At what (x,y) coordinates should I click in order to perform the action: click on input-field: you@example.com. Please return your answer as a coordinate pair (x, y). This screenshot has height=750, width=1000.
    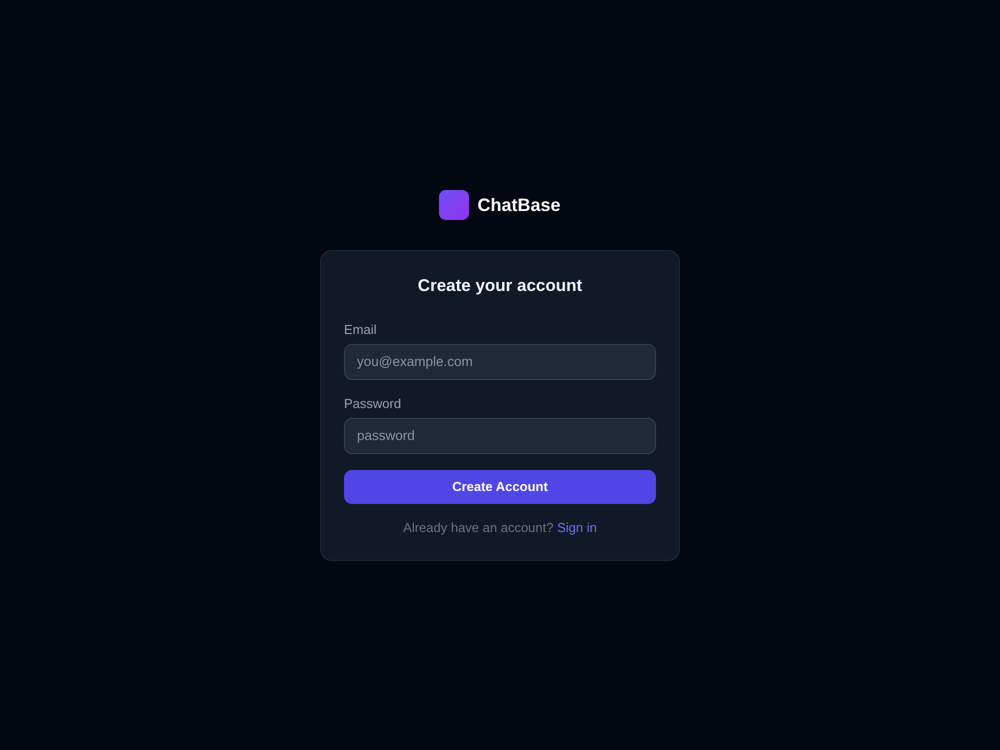
    Looking at the image, I should click on (500, 362).